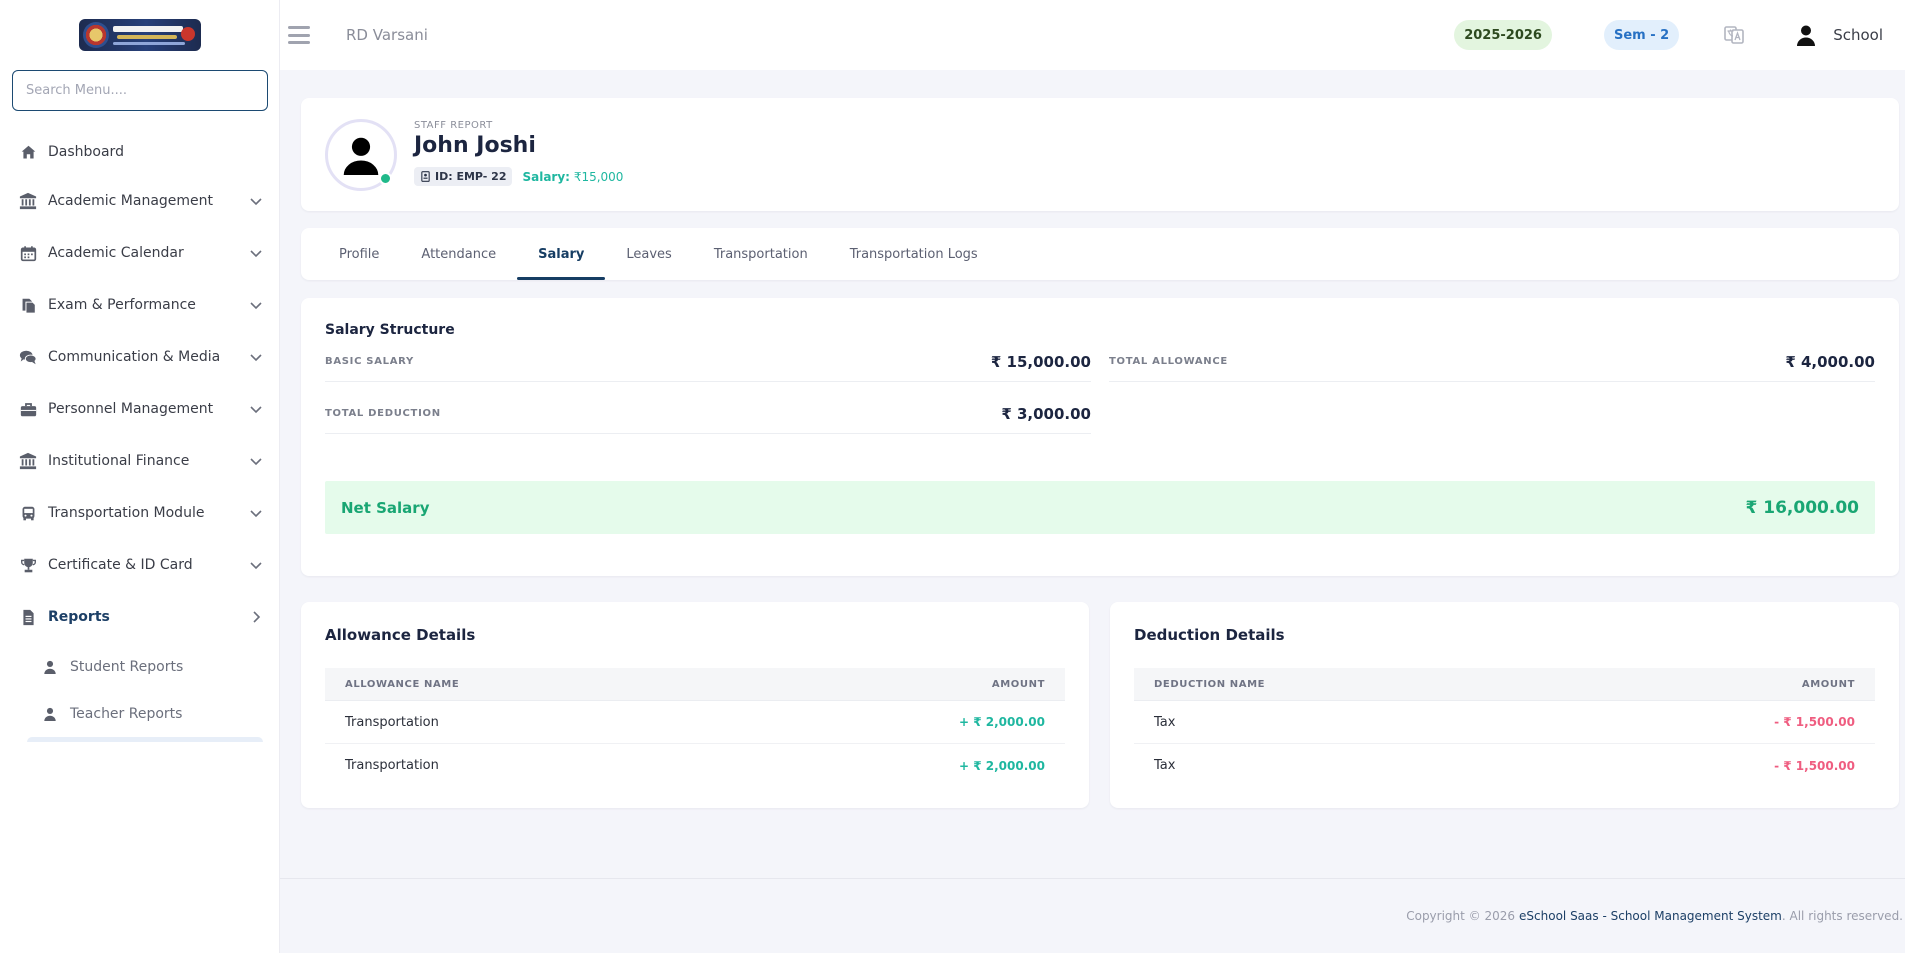 The height and width of the screenshot is (953, 1905). Describe the element at coordinates (425, 176) in the screenshot. I see `id-card-icon` at that location.